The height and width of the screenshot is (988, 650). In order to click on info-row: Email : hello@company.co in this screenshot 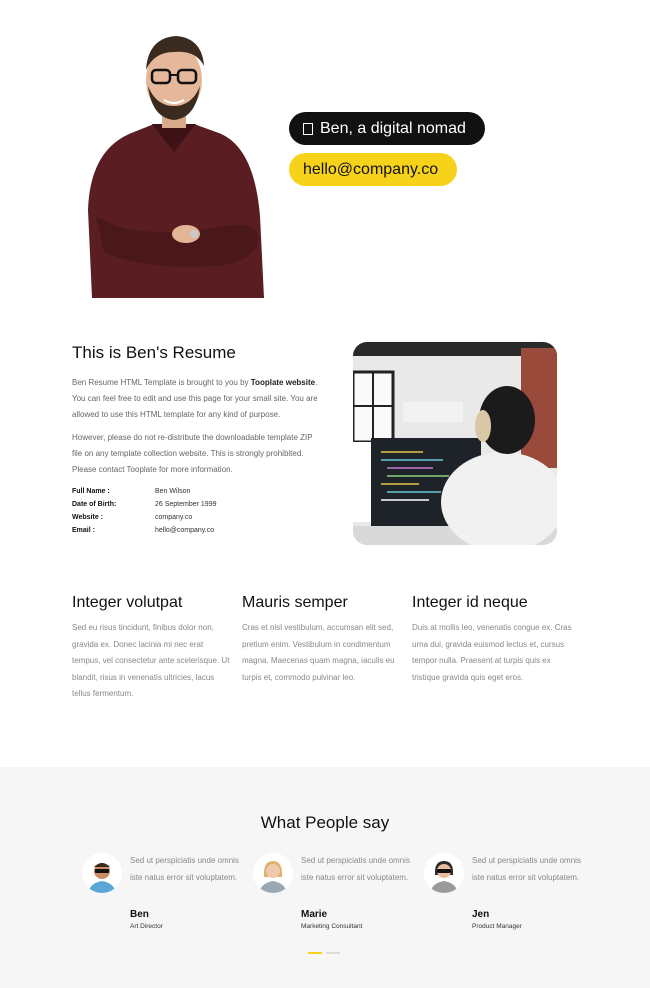, I will do `click(197, 530)`.